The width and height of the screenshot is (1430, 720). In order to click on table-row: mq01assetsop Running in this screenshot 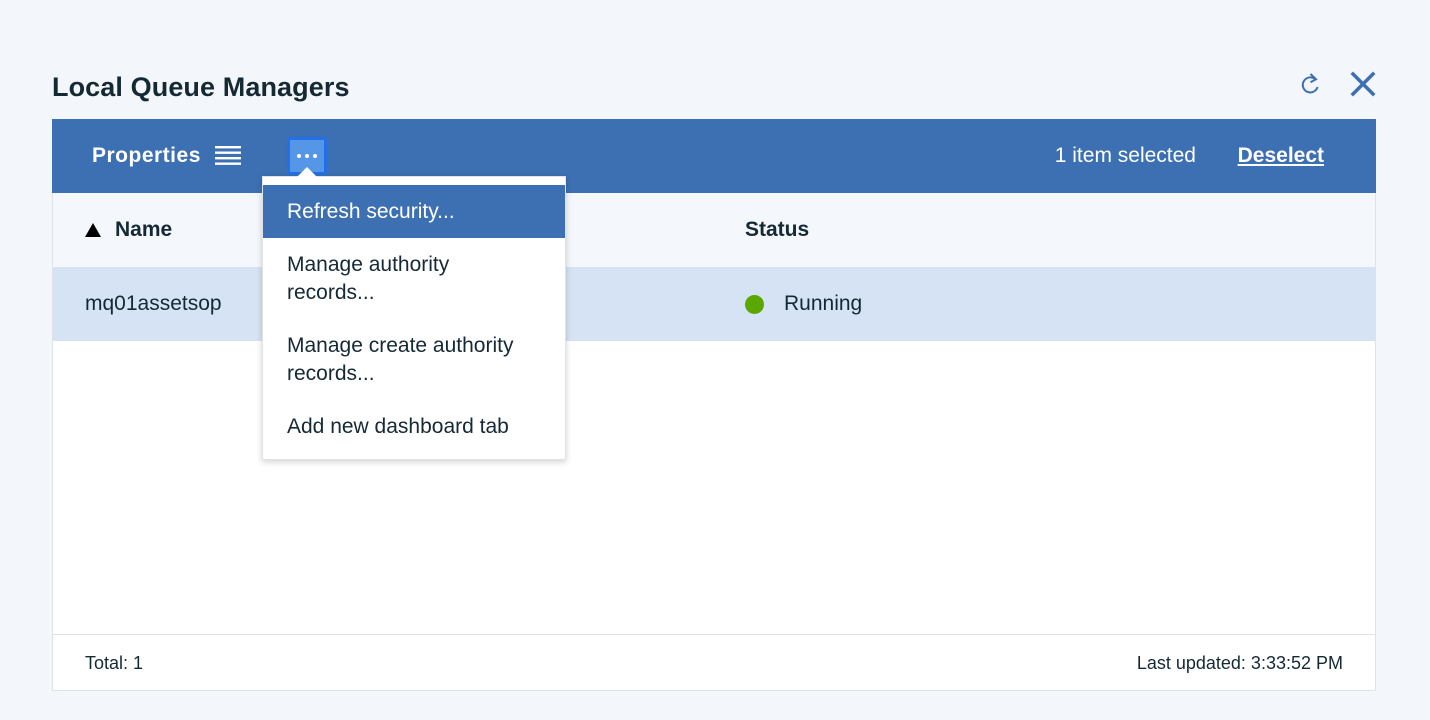, I will do `click(714, 304)`.